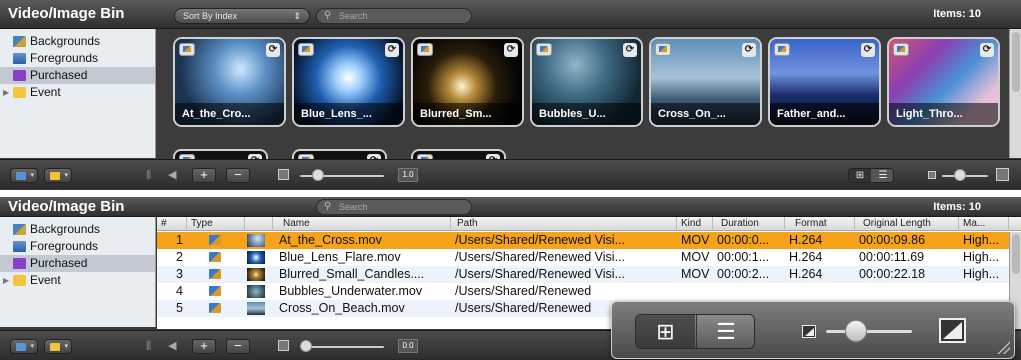 This screenshot has height=360, width=1021. I want to click on row-original-length: 00:00:09.86, so click(892, 240).